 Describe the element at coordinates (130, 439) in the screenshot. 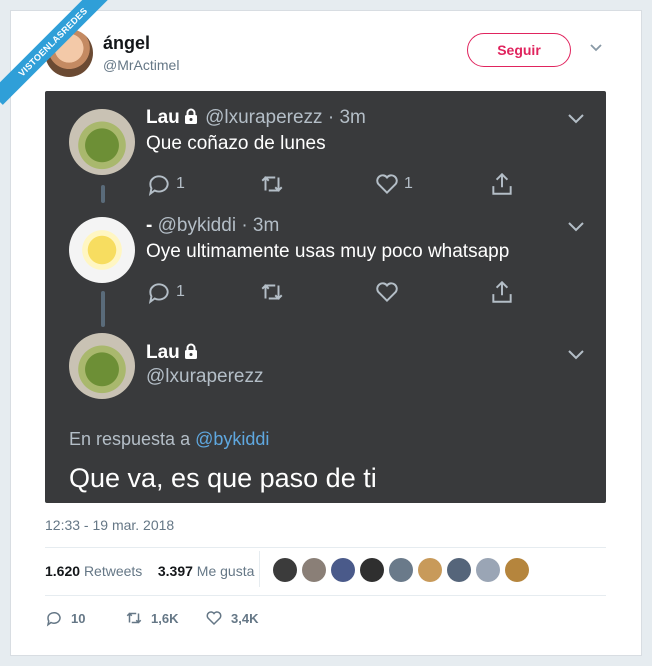

I see `reply-prefix: En respuesta a` at that location.